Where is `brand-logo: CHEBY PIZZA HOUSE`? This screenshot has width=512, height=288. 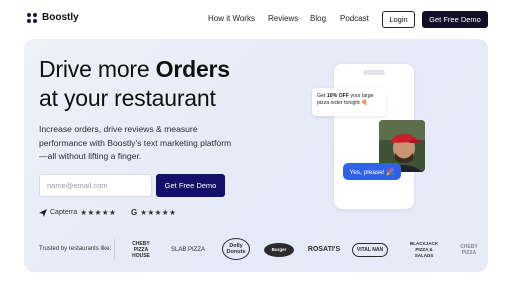
brand-logo: CHEBY PIZZA HOUSE is located at coordinates (141, 250).